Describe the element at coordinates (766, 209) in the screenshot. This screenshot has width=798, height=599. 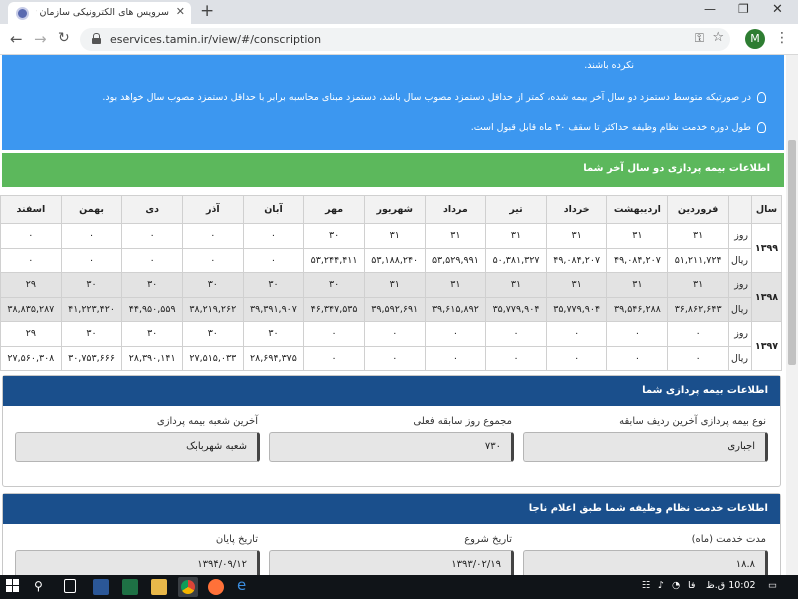
I see `year-header: سال` at that location.